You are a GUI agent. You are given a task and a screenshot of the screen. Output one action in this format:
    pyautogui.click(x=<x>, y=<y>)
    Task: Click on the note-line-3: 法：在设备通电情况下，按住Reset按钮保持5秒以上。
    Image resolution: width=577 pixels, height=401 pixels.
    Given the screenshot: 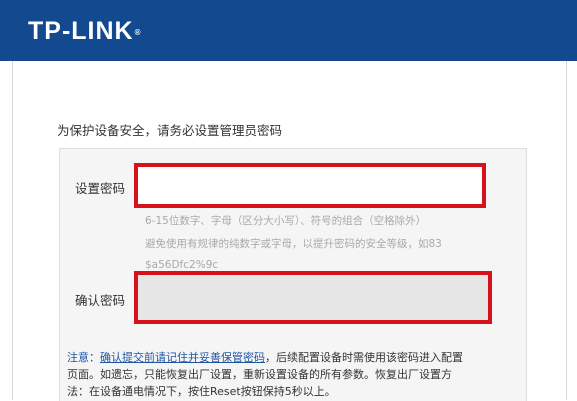 What is the action you would take?
    pyautogui.click(x=201, y=391)
    